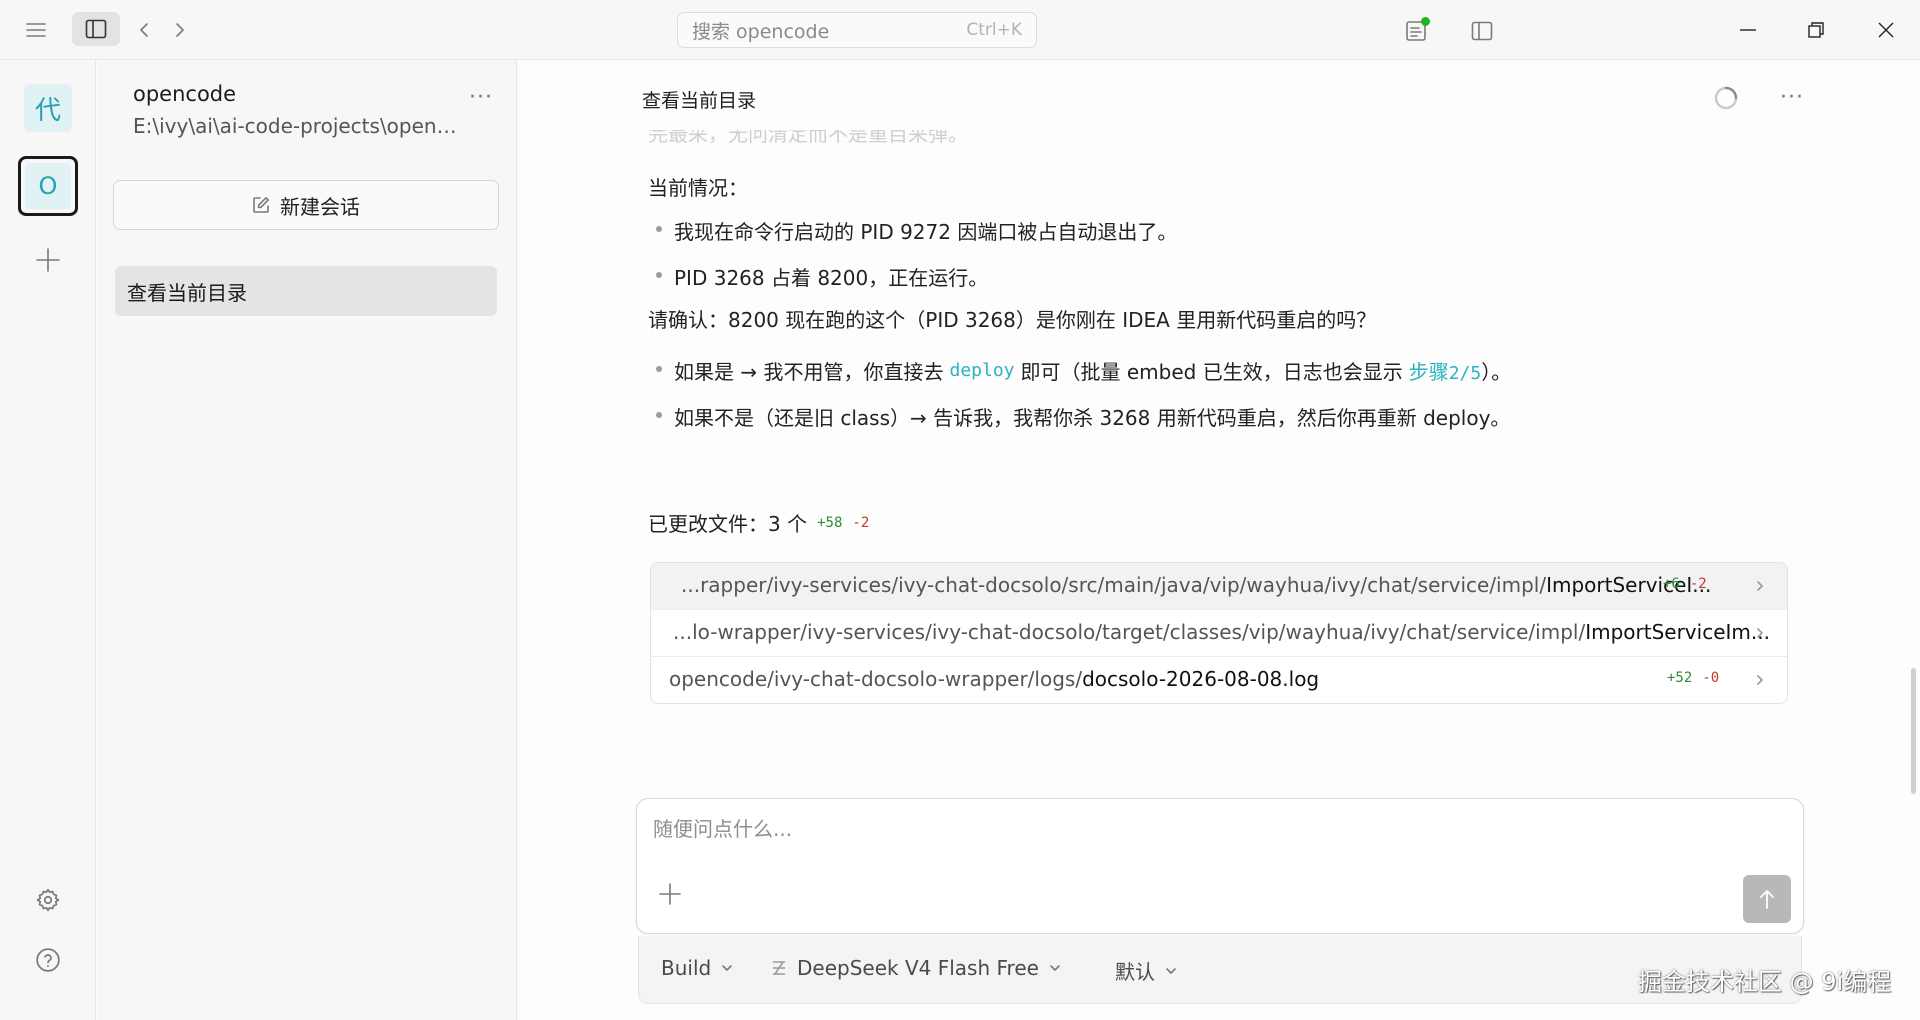  Describe the element at coordinates (779, 968) in the screenshot. I see `model-provider-icon` at that location.